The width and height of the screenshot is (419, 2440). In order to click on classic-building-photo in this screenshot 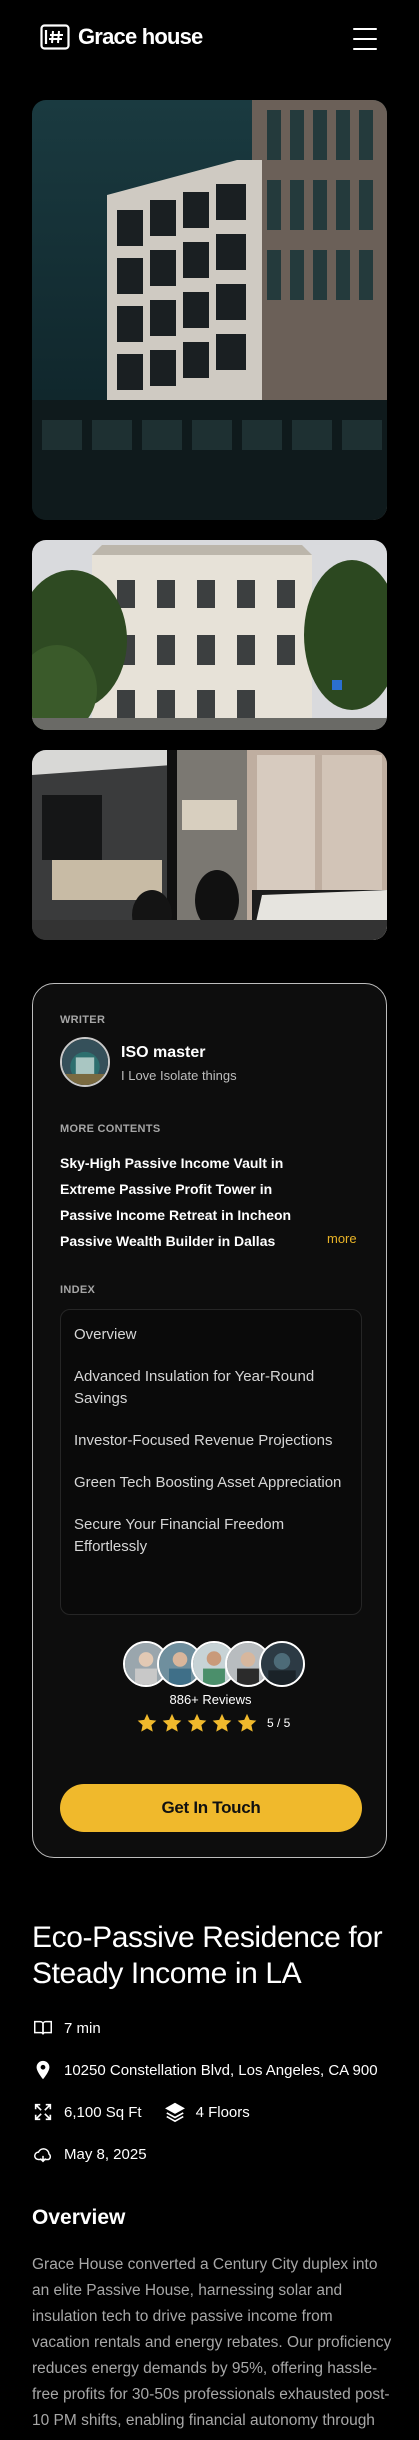, I will do `click(209, 635)`.